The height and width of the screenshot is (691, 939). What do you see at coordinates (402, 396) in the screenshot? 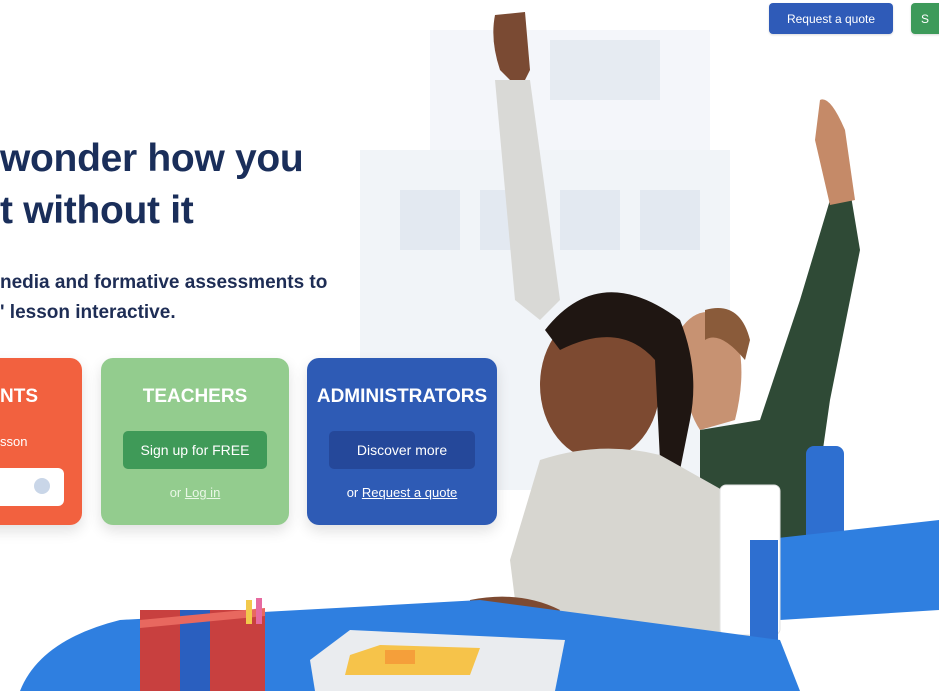
I see `administrators-card-title: ADMINISTRATORS` at bounding box center [402, 396].